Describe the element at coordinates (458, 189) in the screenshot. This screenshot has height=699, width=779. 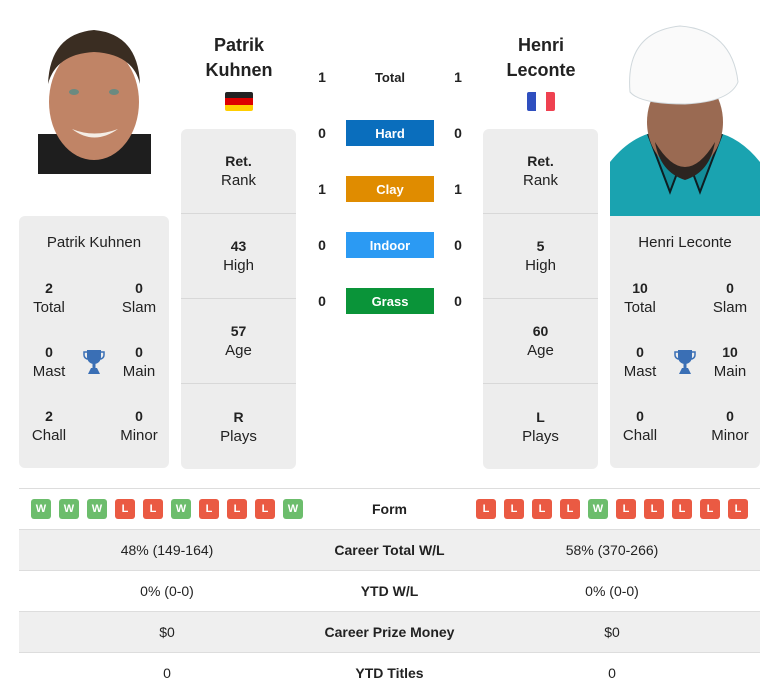
I see `h2h-player2-count: 1` at that location.